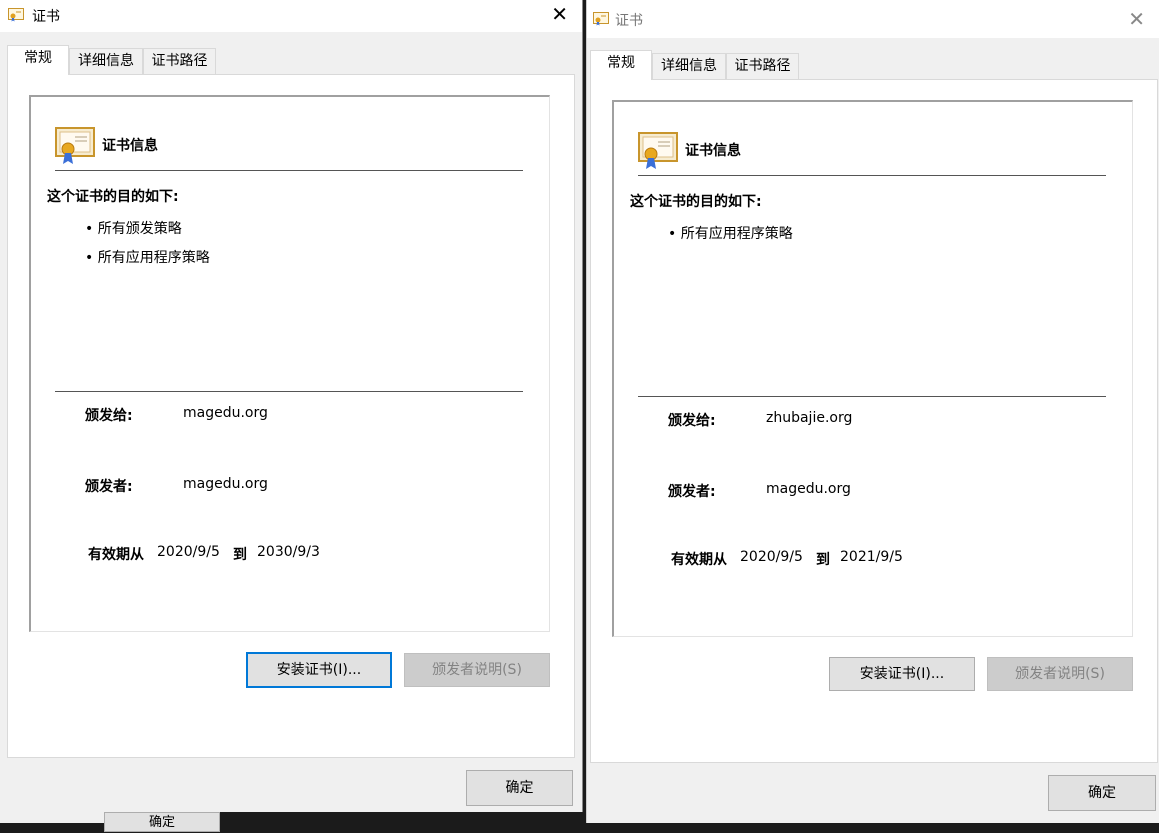 The height and width of the screenshot is (833, 1159). What do you see at coordinates (133, 229) in the screenshot?
I see `purpose-item: • 所有颁发策略` at bounding box center [133, 229].